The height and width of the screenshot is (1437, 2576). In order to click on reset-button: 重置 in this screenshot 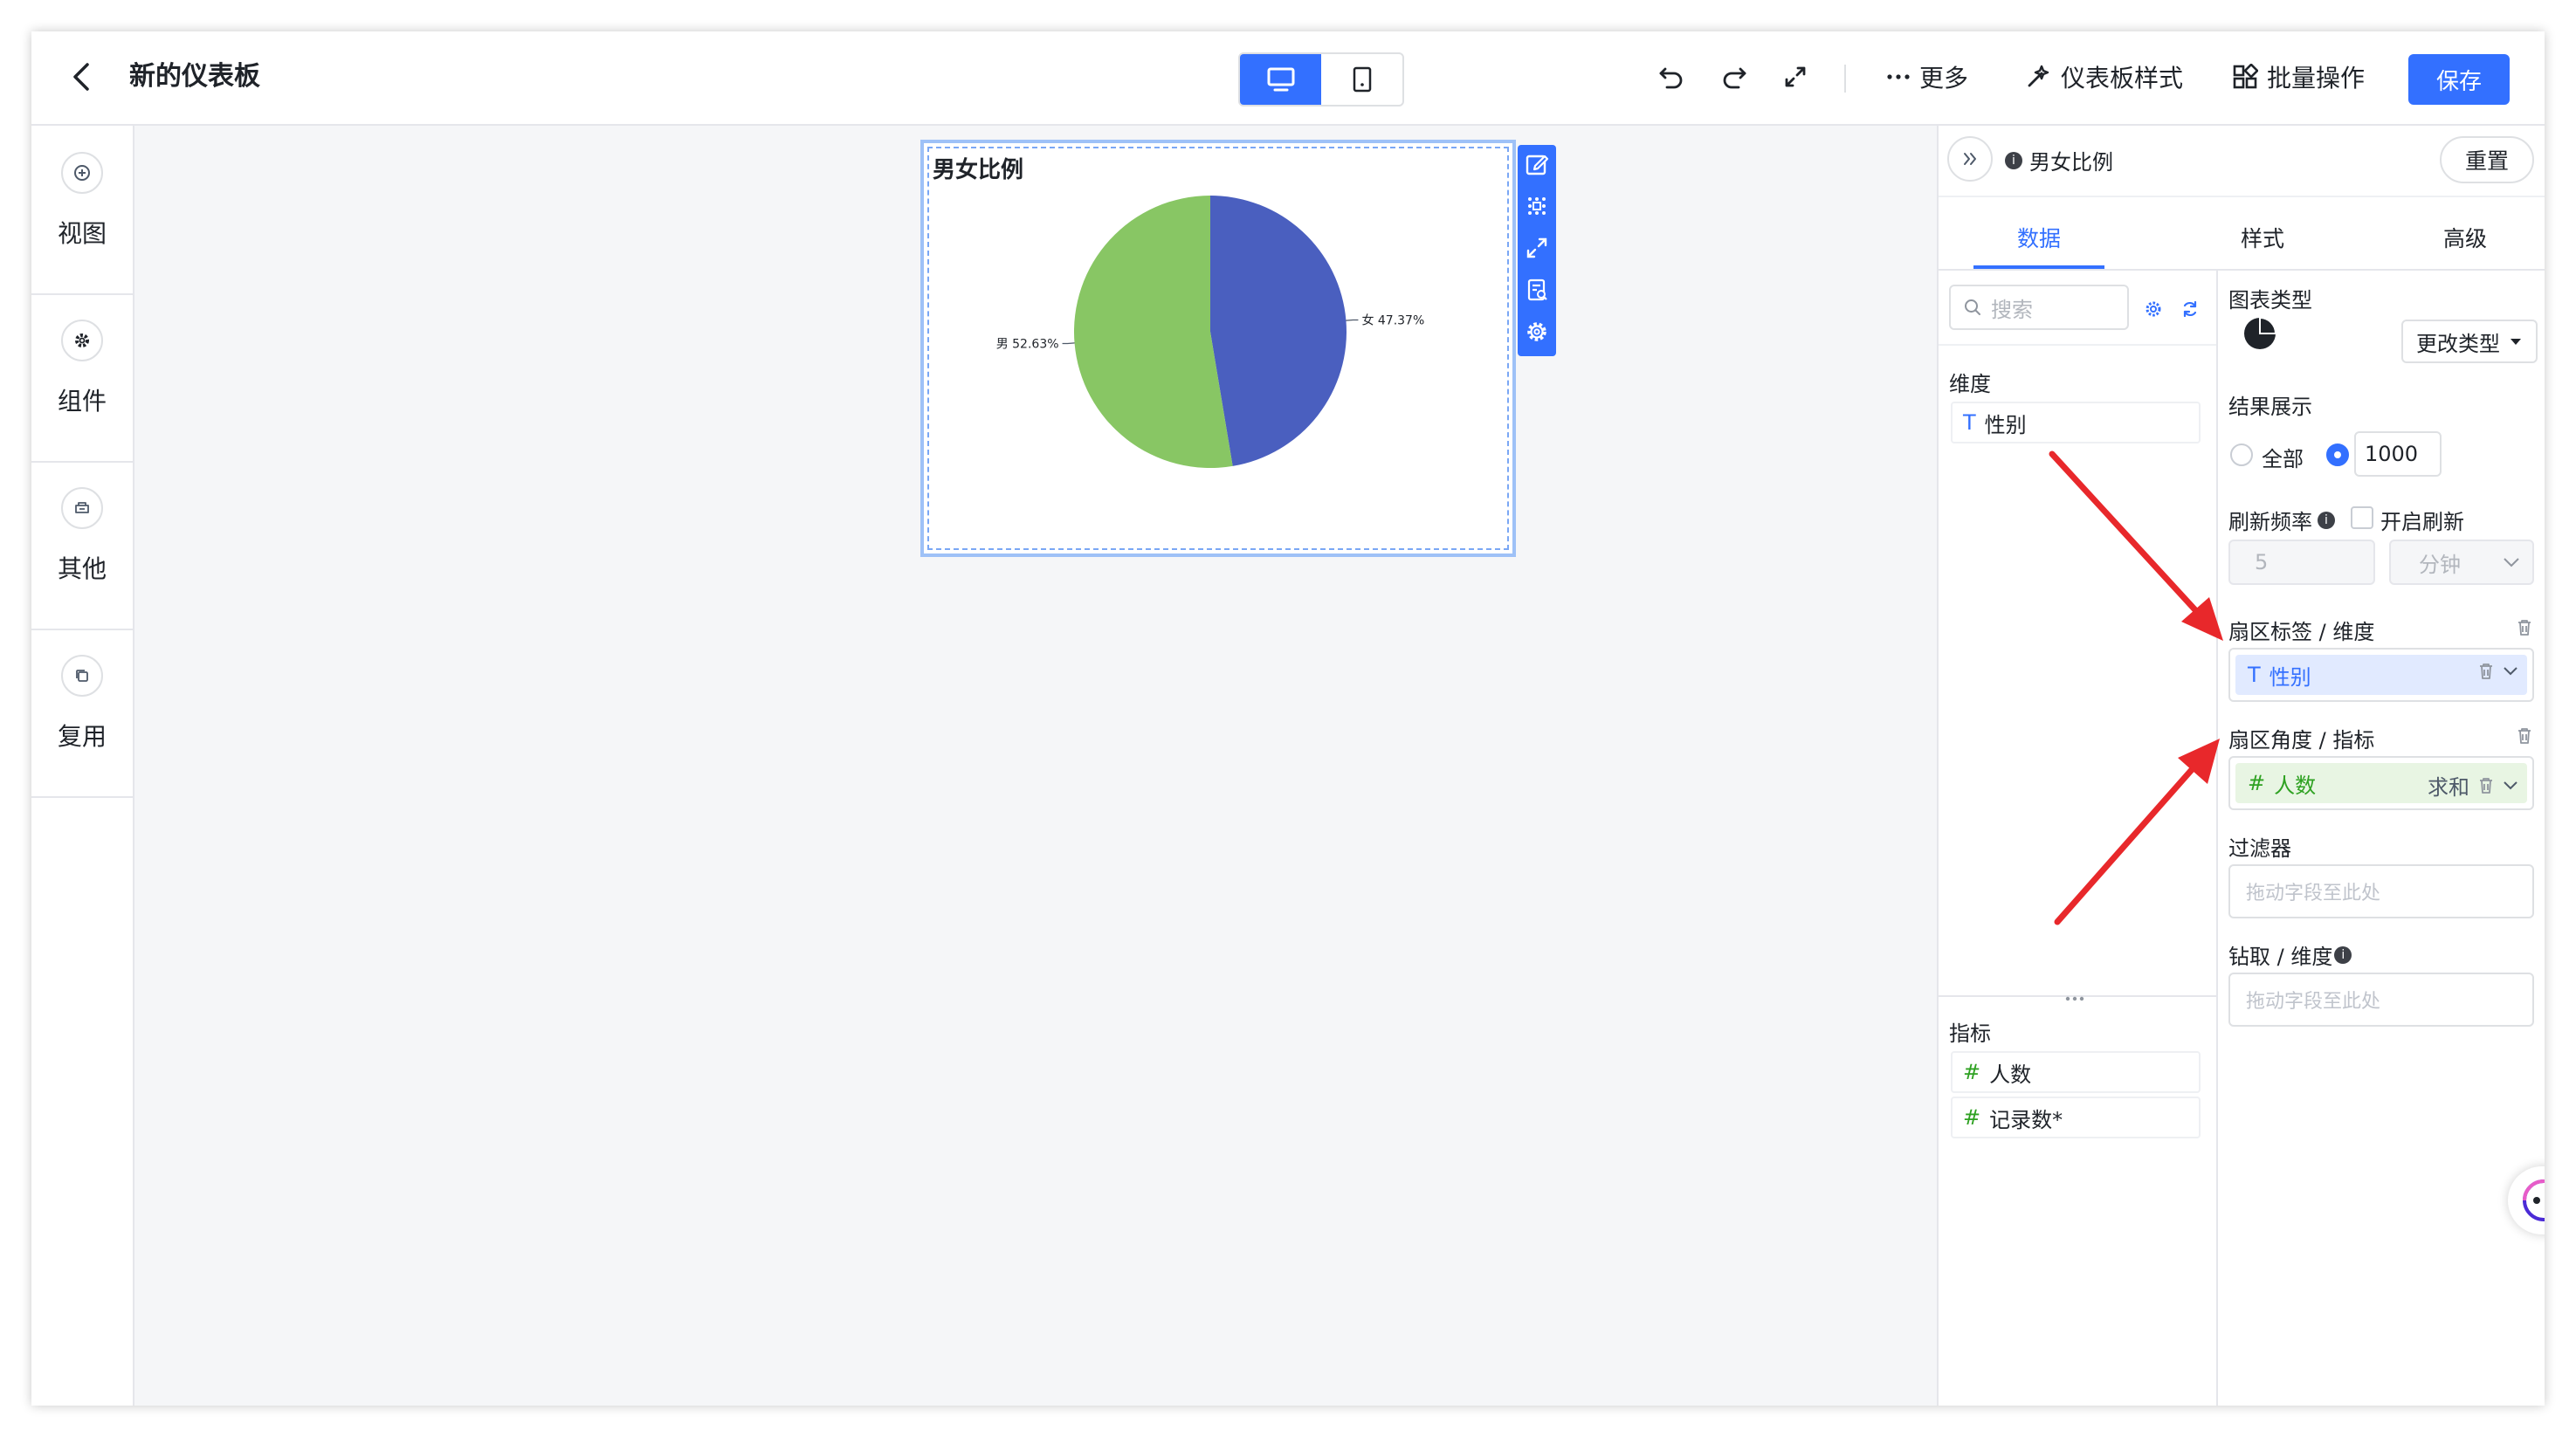, I will do `click(2487, 159)`.